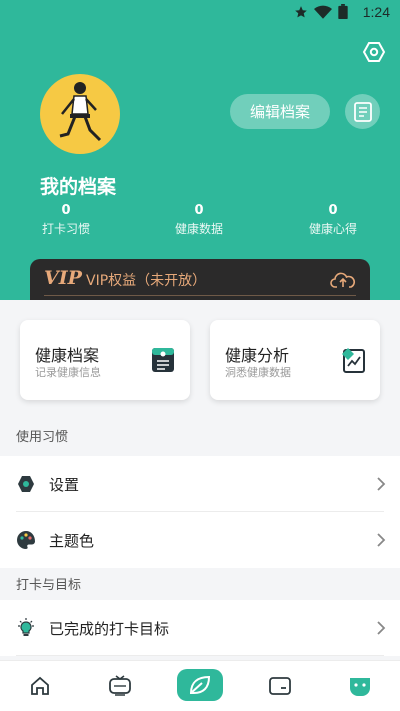 The width and height of the screenshot is (400, 711). I want to click on avatar, so click(80, 114).